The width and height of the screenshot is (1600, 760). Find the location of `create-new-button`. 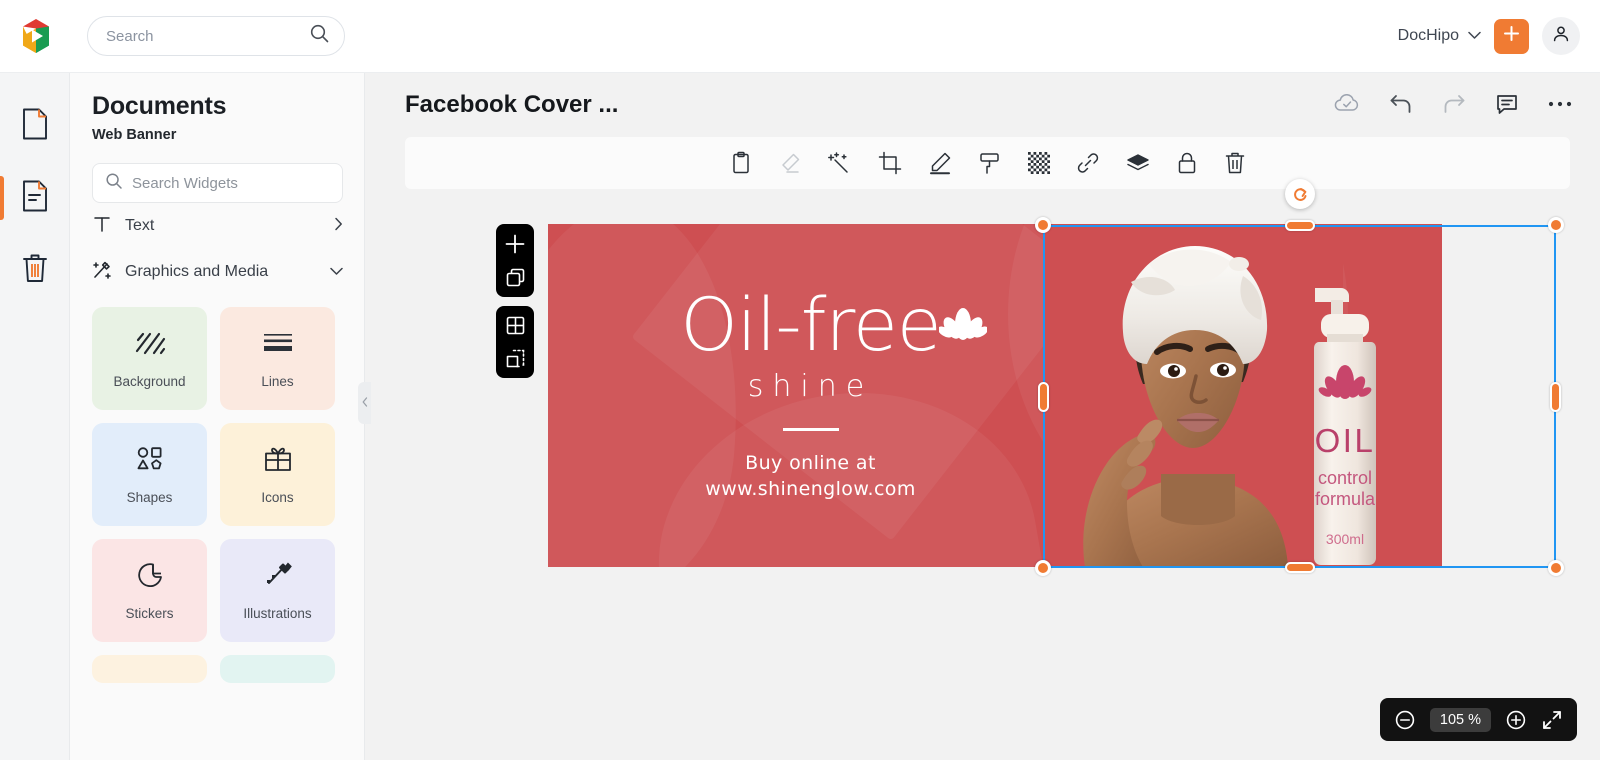

create-new-button is located at coordinates (1511, 36).